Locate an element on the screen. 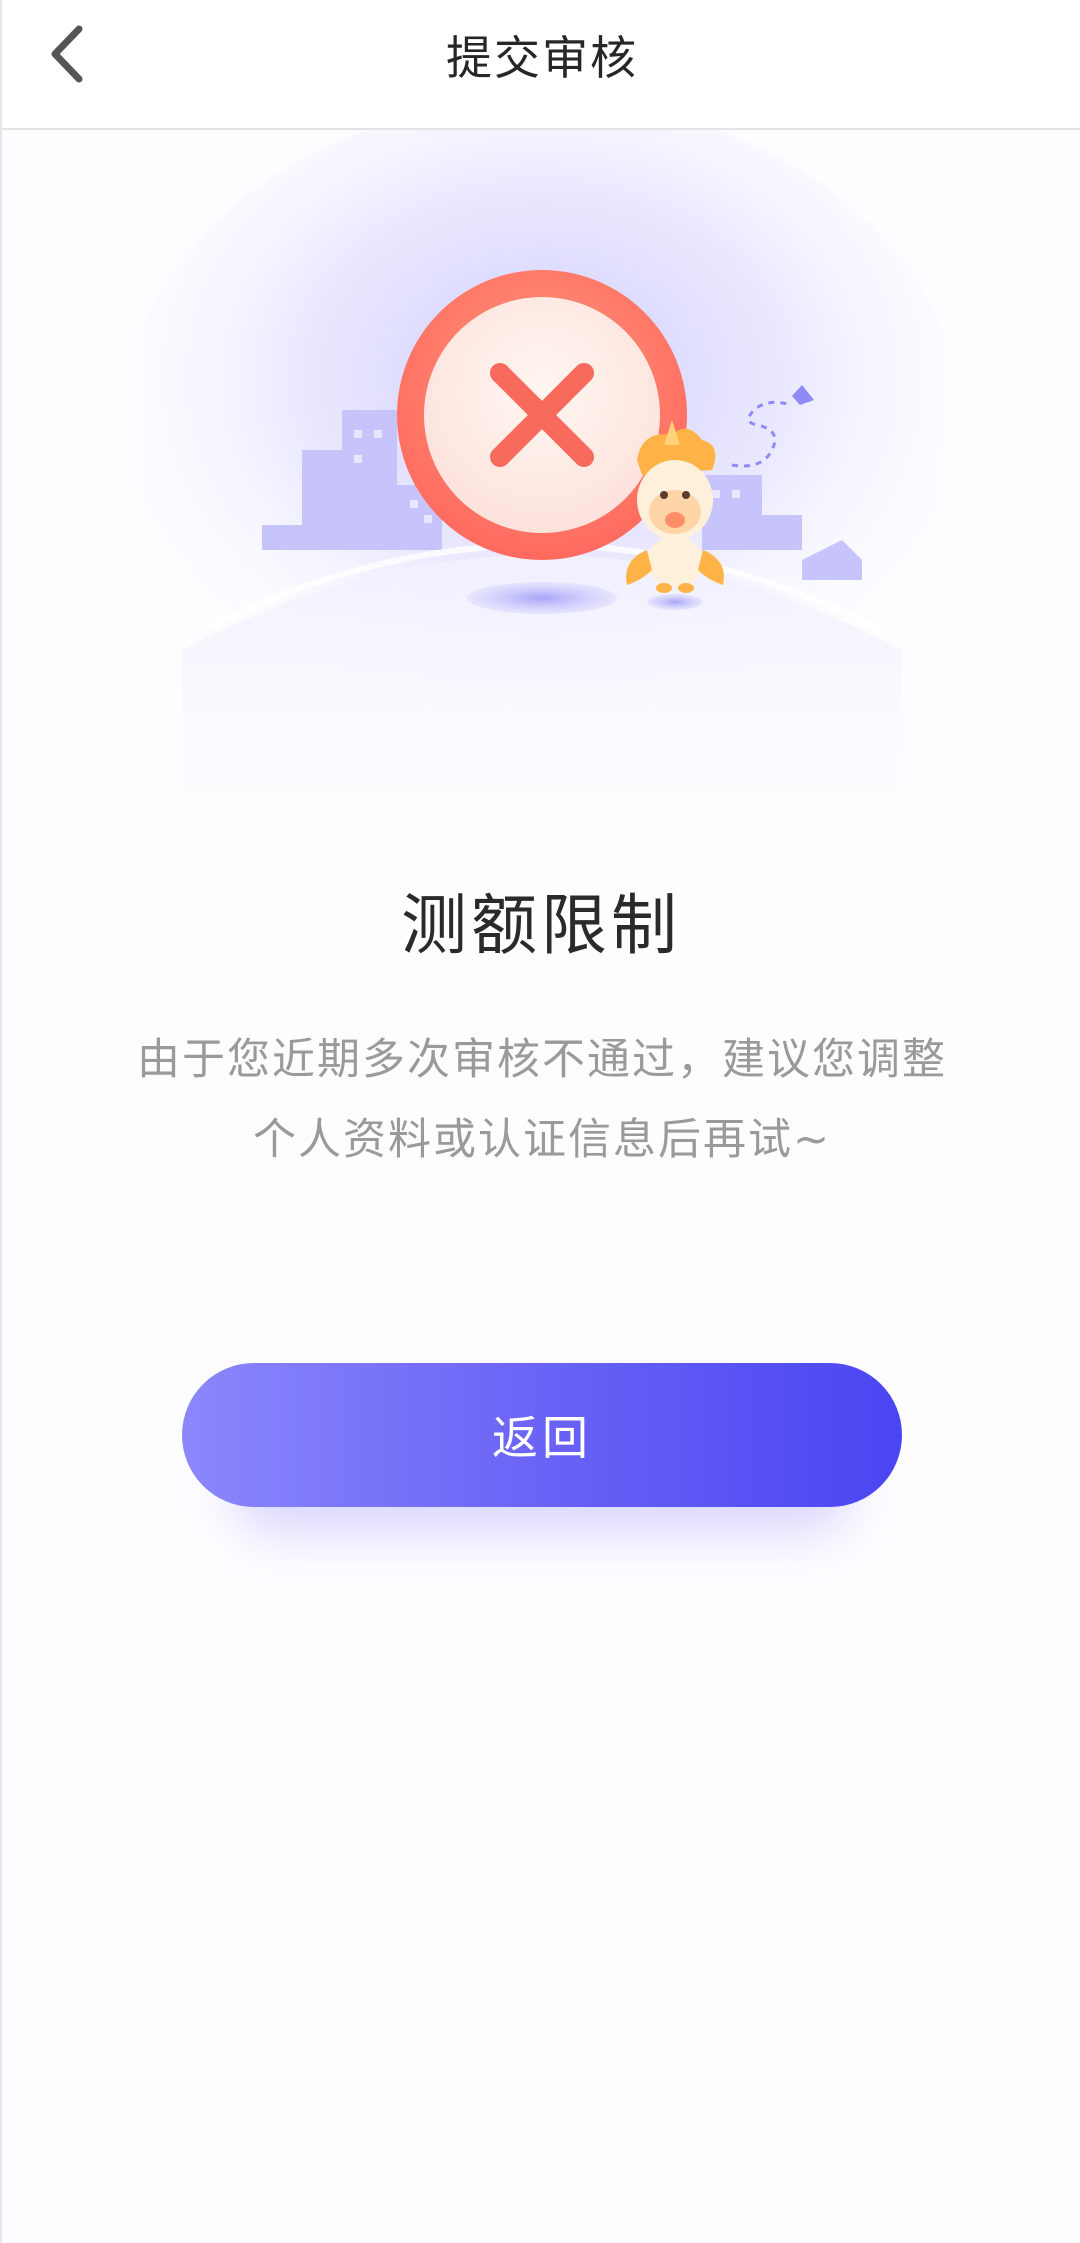  return-button: 返回 is located at coordinates (542, 1435).